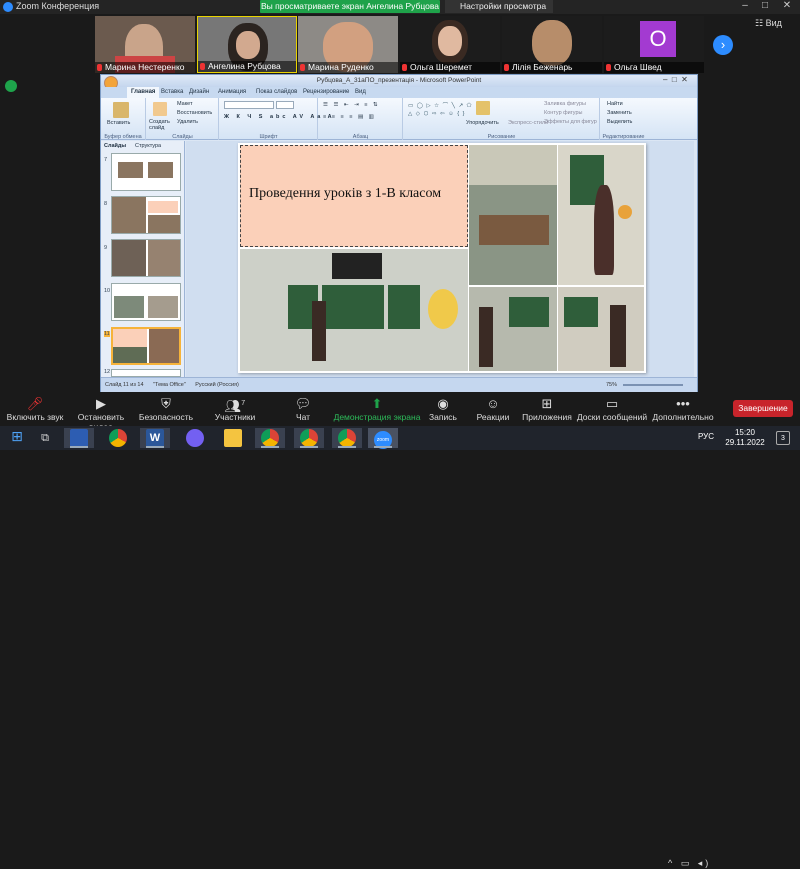 This screenshot has width=800, height=869. I want to click on photo-teacher, so click(319, 331).